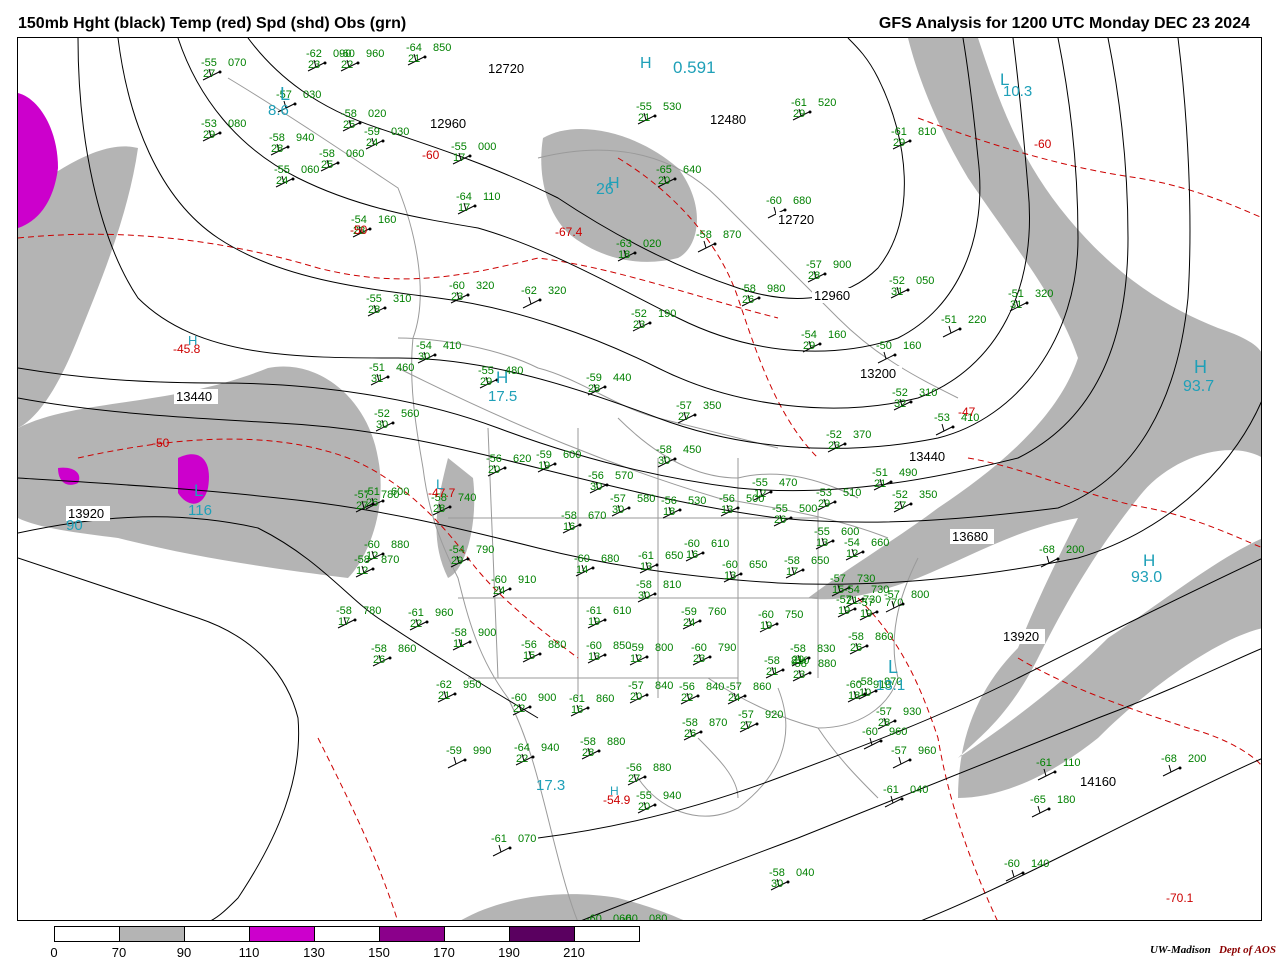  Describe the element at coordinates (748, 300) in the screenshot. I see `station-dewpoint-depression: 26` at that location.